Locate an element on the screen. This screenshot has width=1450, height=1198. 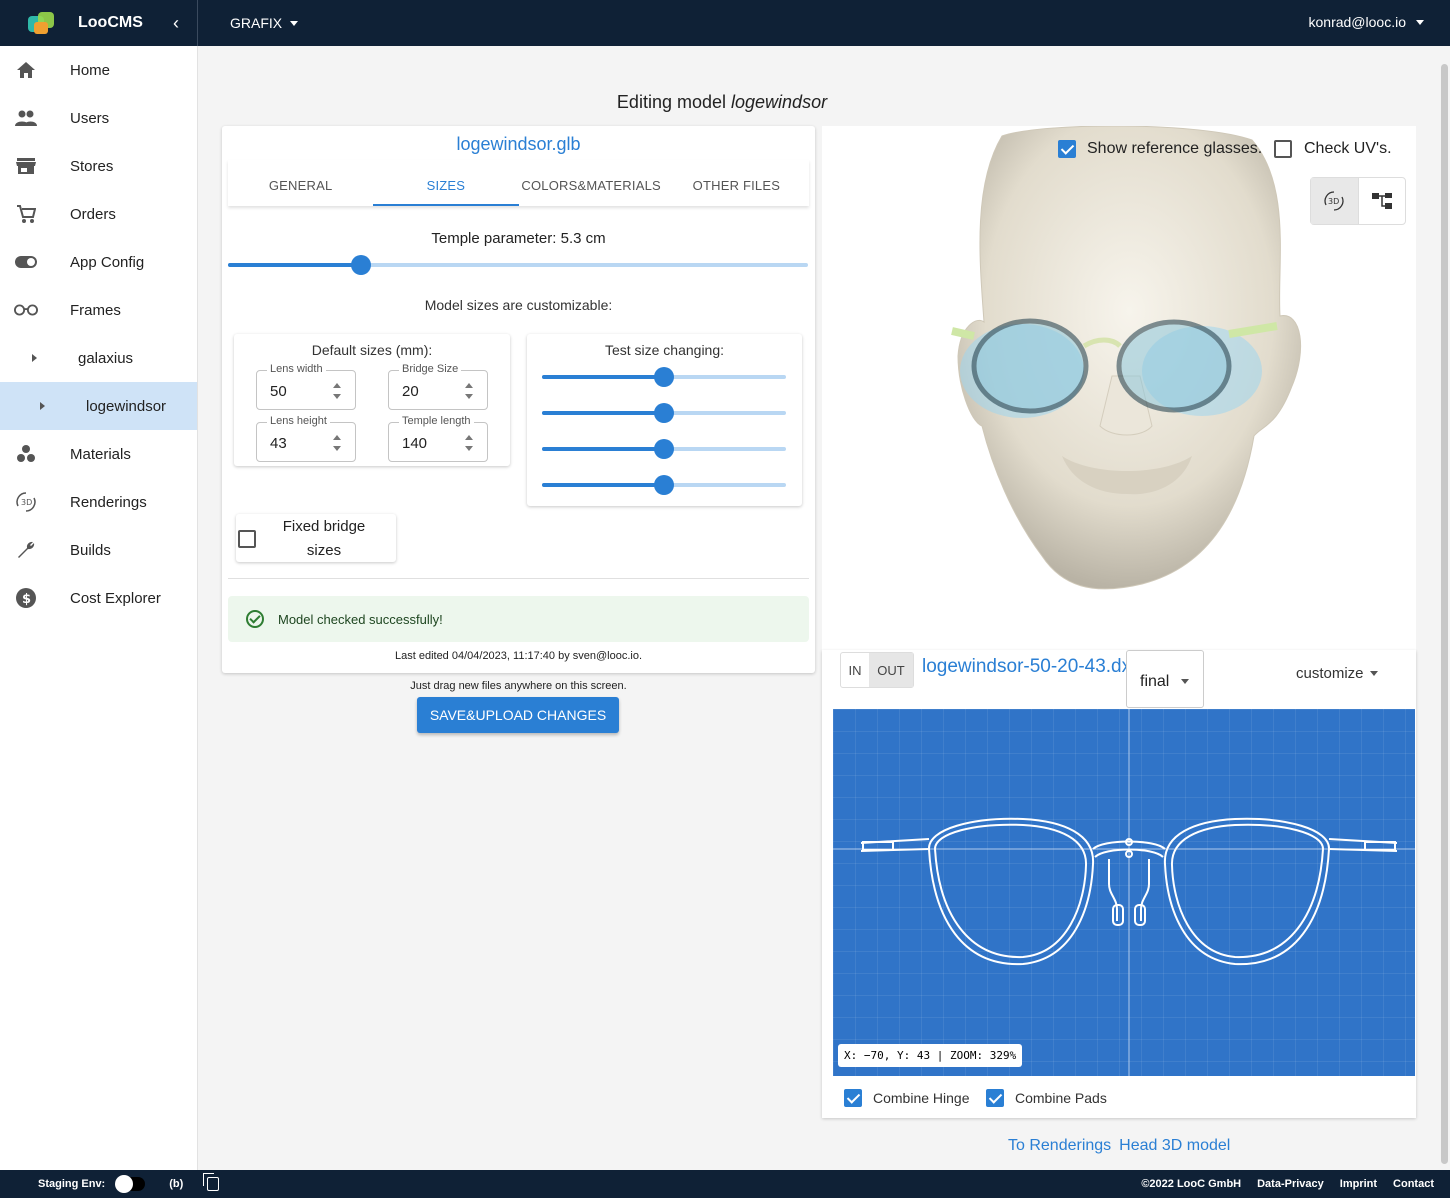
tab-colors-materials: COLORS&MATERIALS is located at coordinates (591, 183).